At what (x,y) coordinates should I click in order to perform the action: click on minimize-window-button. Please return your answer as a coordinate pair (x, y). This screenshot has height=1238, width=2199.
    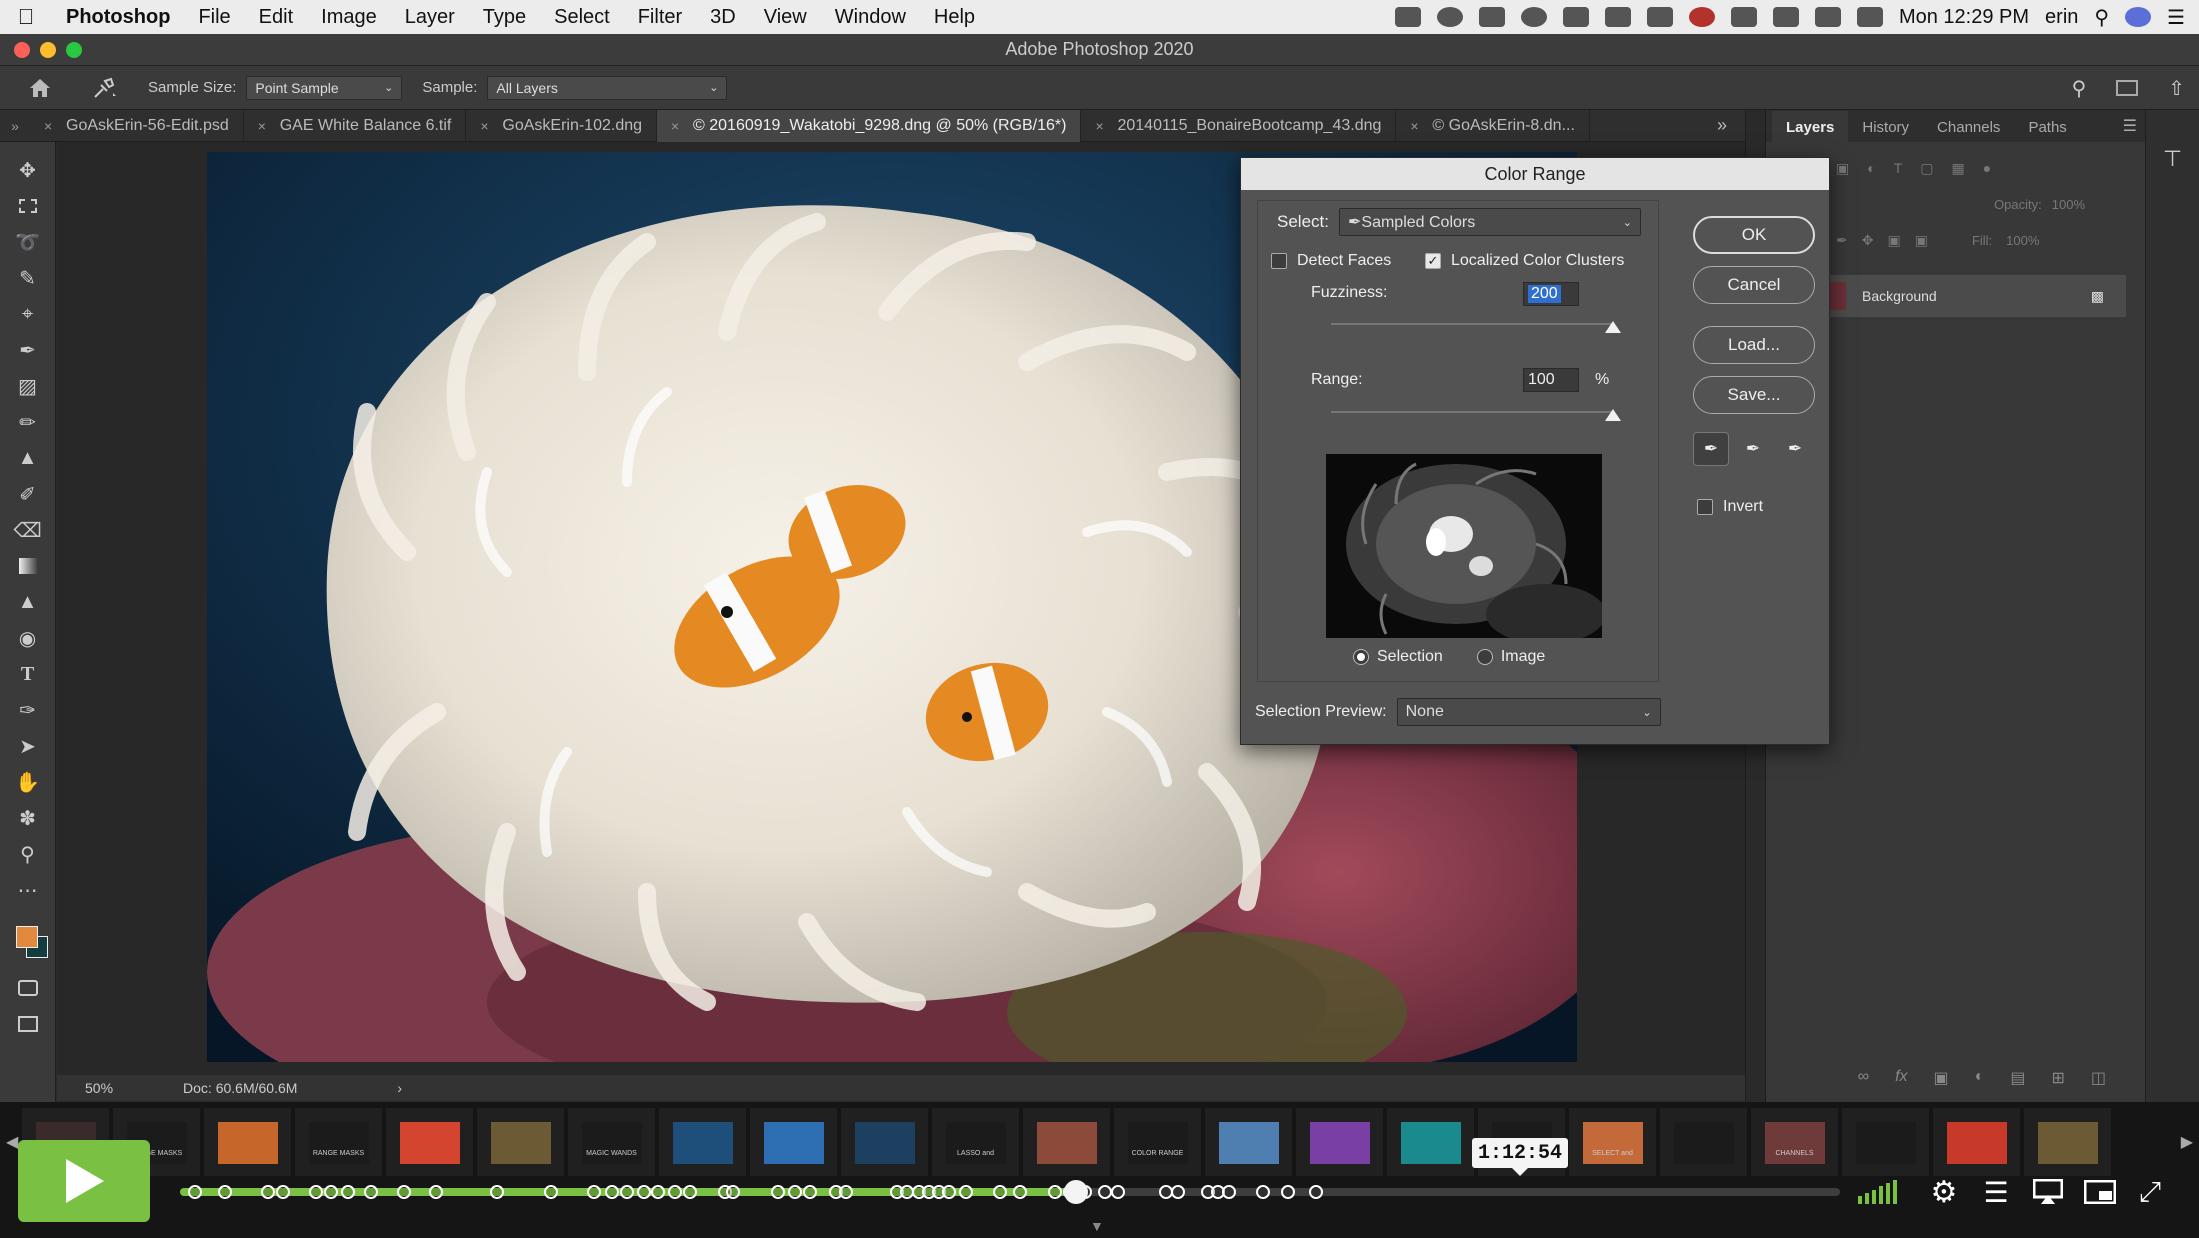
    Looking at the image, I should click on (48, 50).